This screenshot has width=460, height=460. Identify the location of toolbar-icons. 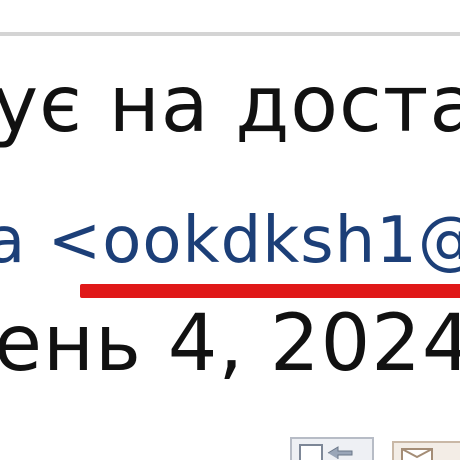
(230, 448).